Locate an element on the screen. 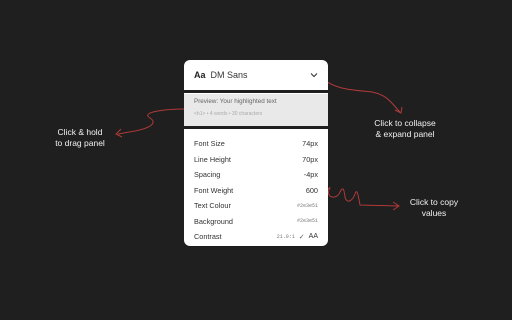 The width and height of the screenshot is (512, 320). check-icon: ✓ is located at coordinates (301, 237).